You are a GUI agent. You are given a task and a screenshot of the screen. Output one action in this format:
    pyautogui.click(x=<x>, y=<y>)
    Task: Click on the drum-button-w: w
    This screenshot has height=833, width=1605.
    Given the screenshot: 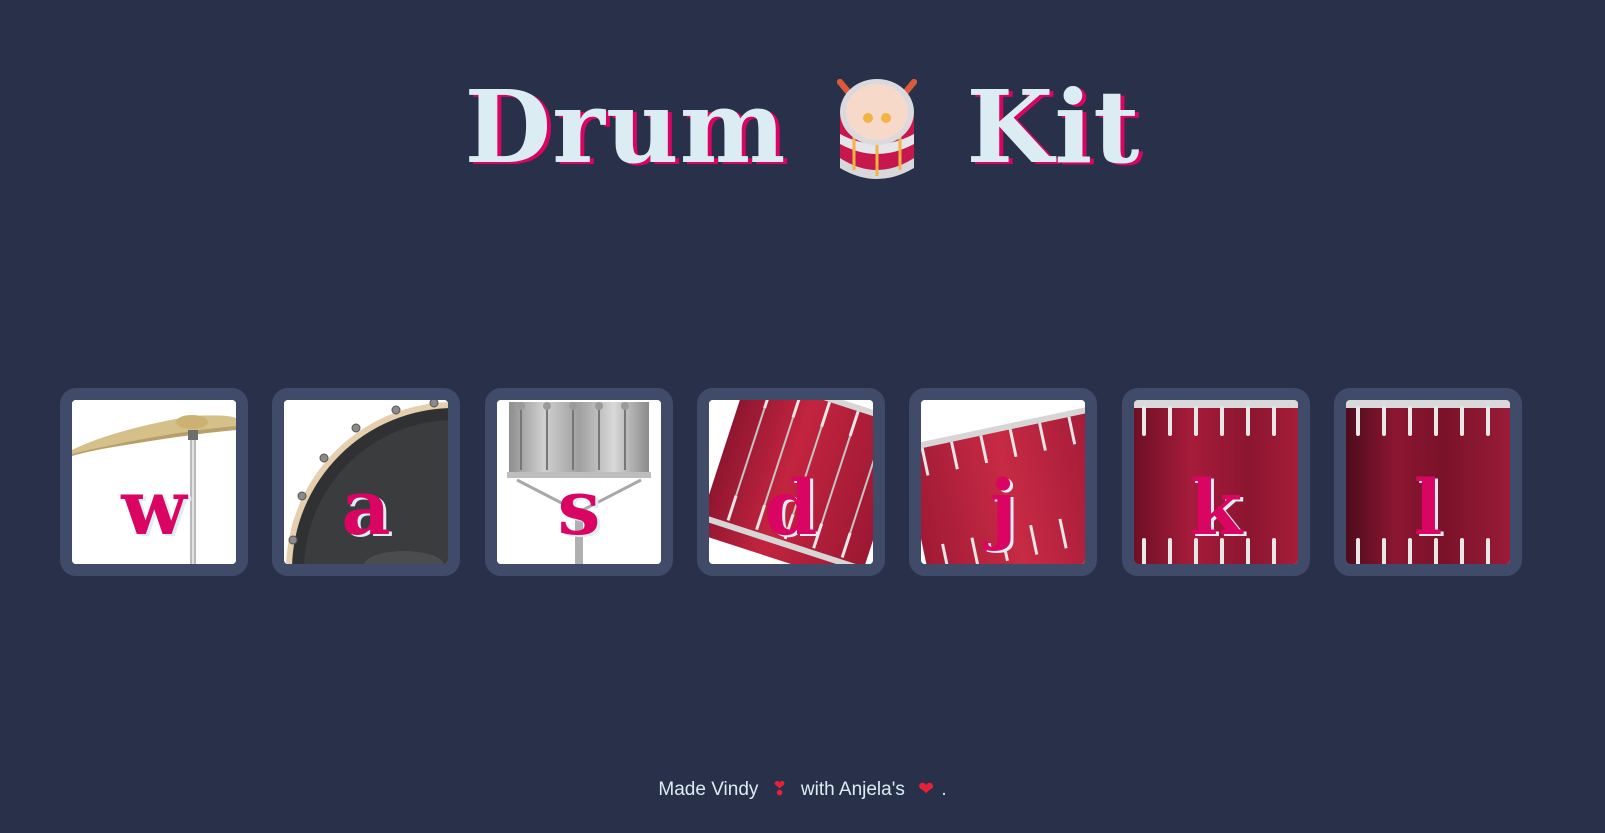 What is the action you would take?
    pyautogui.click(x=154, y=482)
    